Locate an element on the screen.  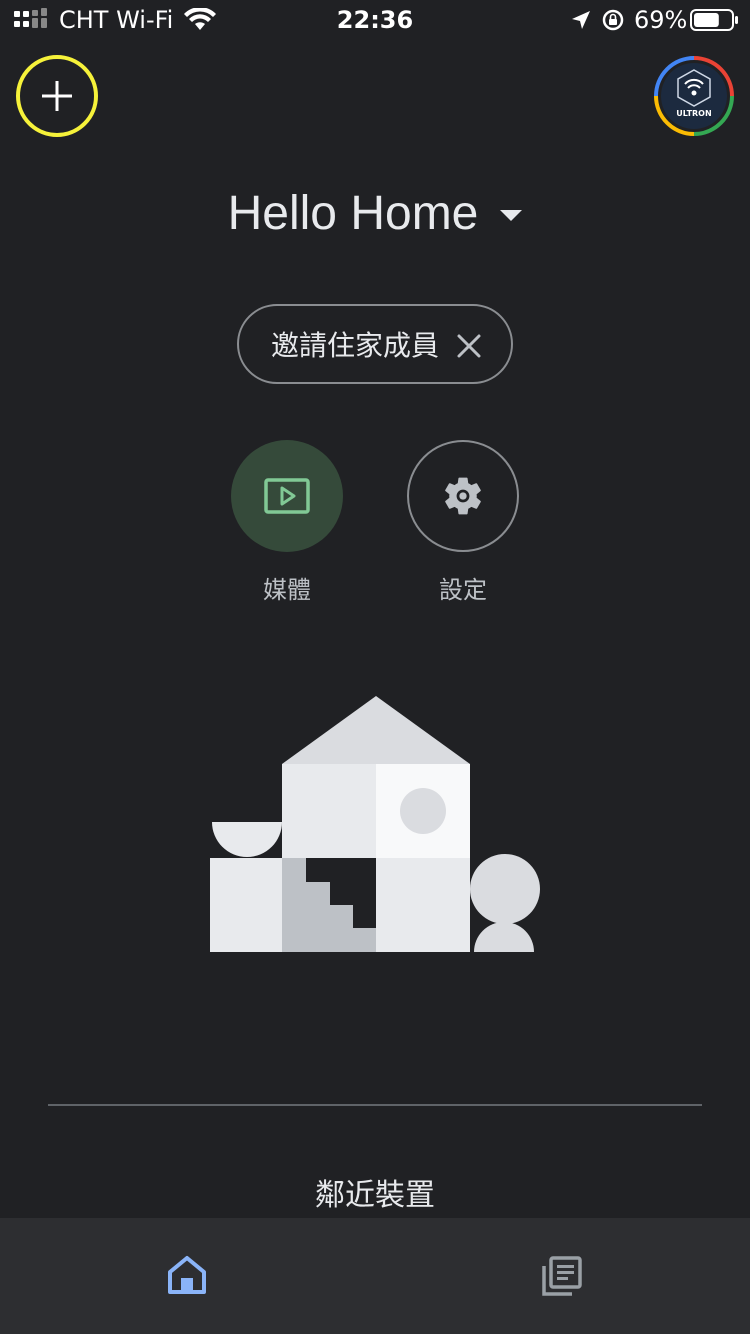
house-illustration is located at coordinates (375, 824).